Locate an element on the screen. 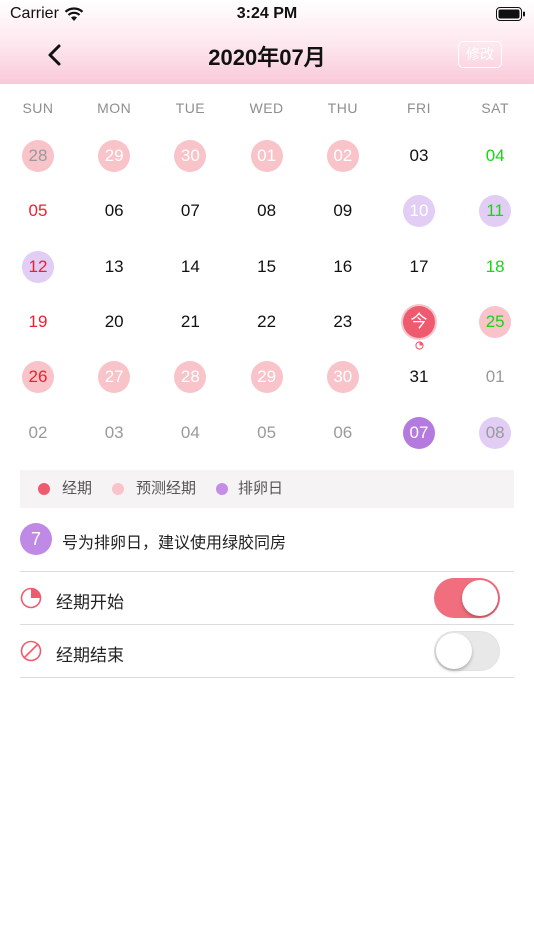 Image resolution: width=534 pixels, height=950 pixels. calendar-day: 23 is located at coordinates (343, 322).